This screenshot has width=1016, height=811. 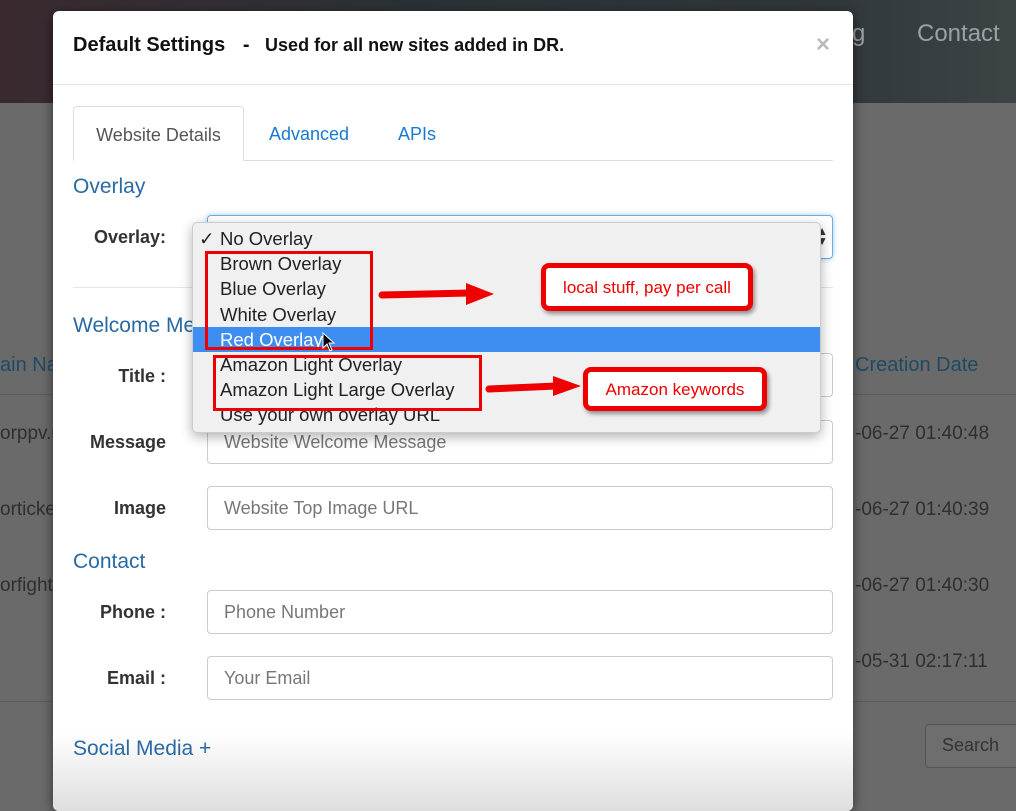 I want to click on close-icon: ×, so click(x=823, y=45).